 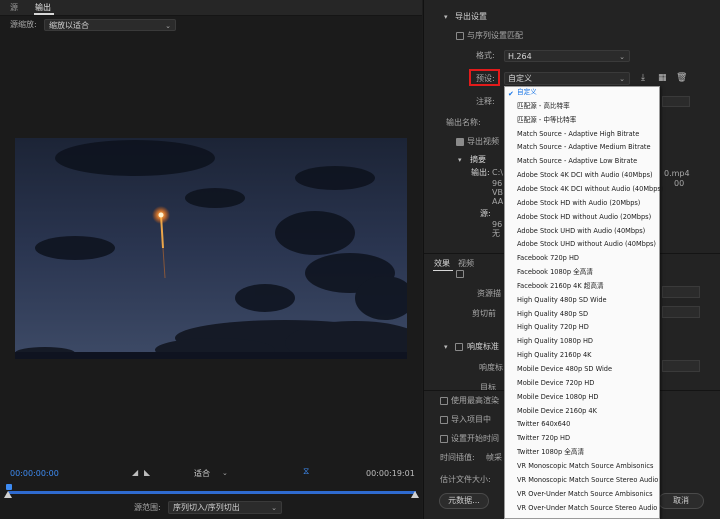 What do you see at coordinates (585, 494) in the screenshot?
I see `preset-menu-item: VR Over-Under Match Source Ambisonics` at bounding box center [585, 494].